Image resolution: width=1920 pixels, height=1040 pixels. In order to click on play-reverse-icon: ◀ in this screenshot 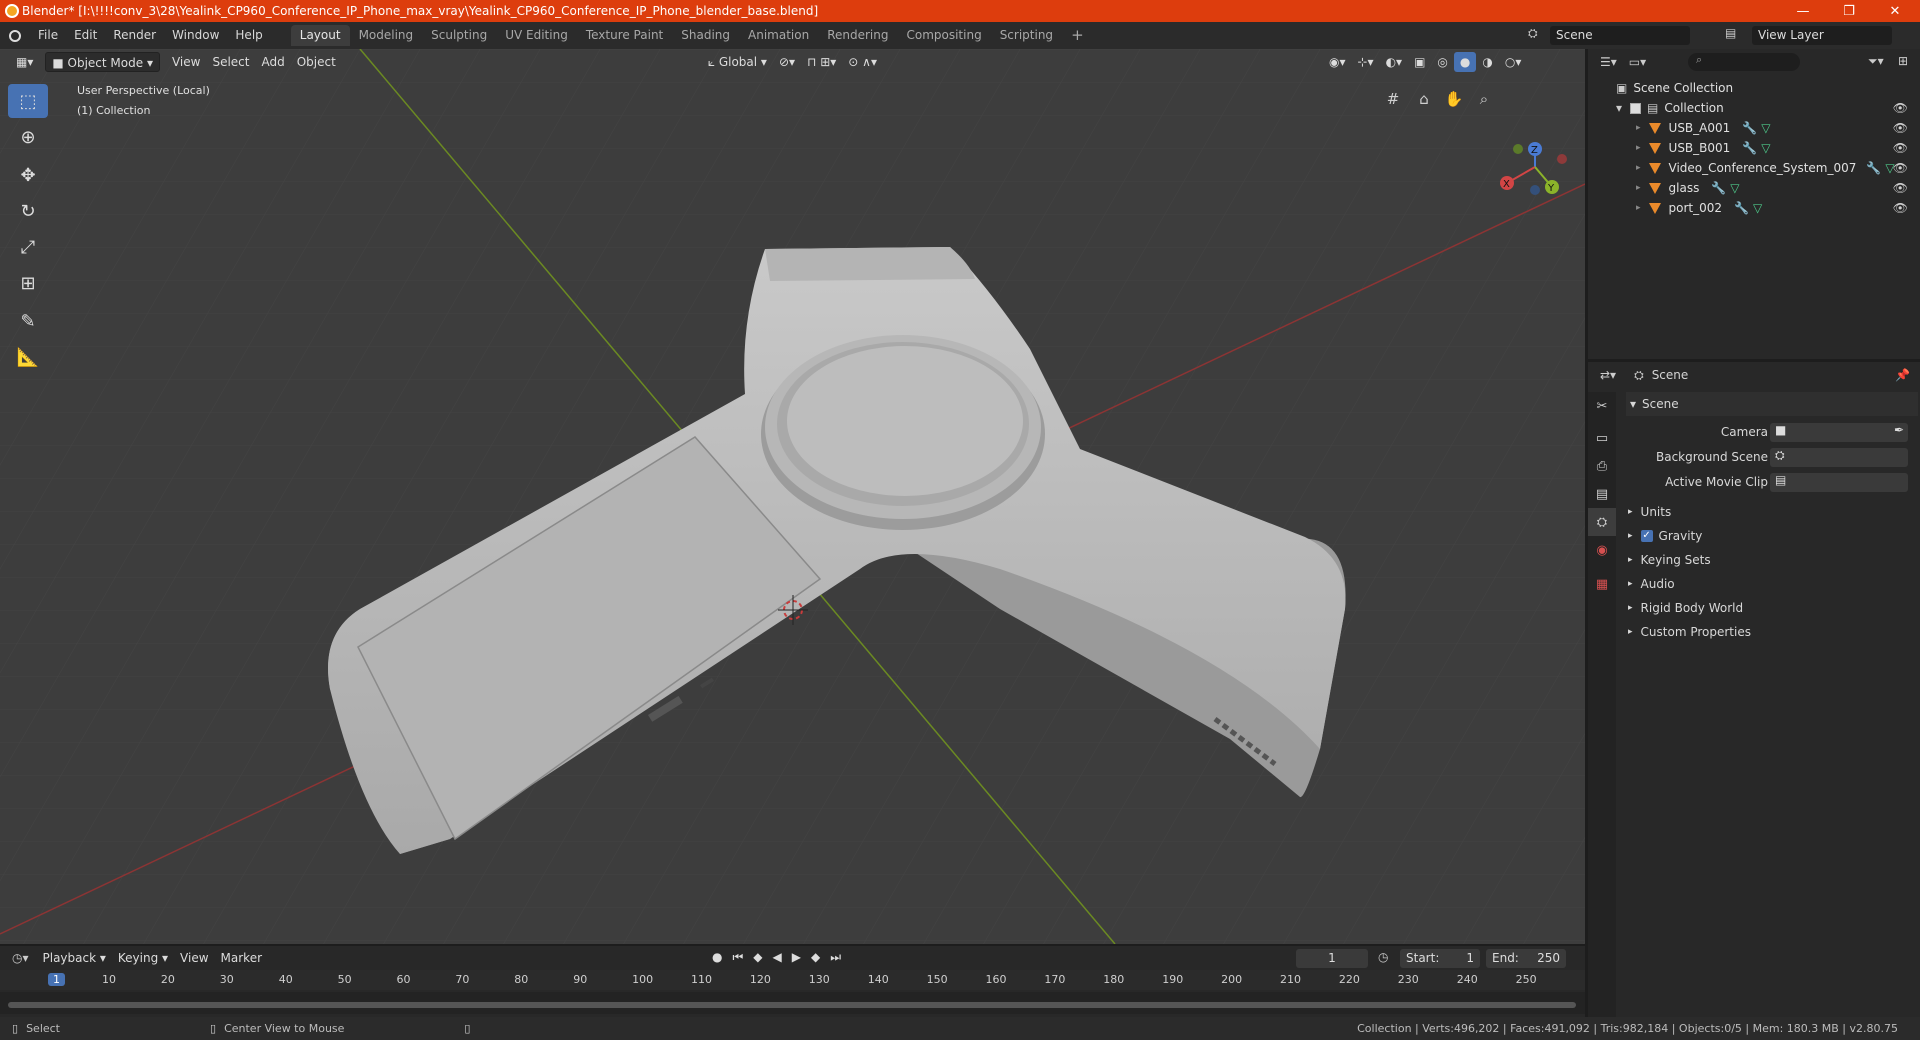, I will do `click(777, 957)`.